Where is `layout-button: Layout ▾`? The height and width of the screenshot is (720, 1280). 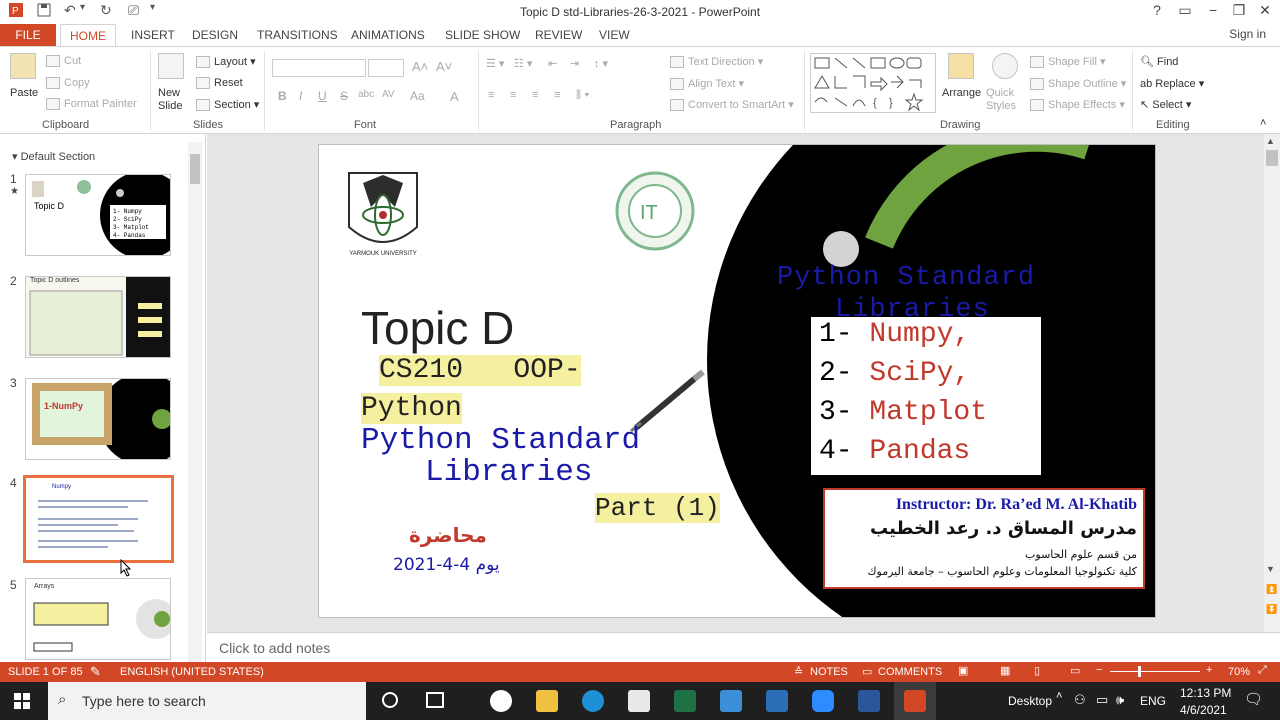
layout-button: Layout ▾ is located at coordinates (226, 62).